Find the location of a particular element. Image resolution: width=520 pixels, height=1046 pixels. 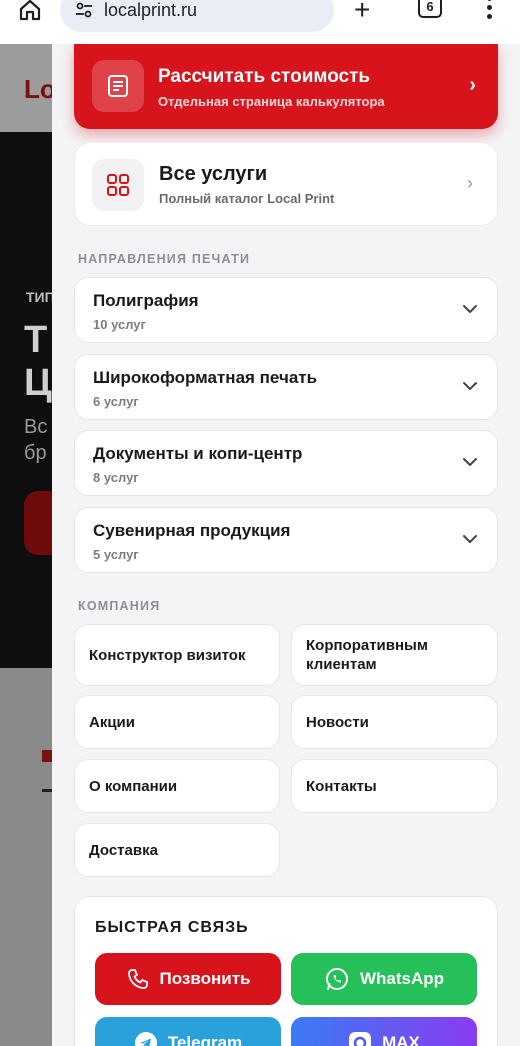

company-link-corporate: Корпоративным клиентам is located at coordinates (394, 655).